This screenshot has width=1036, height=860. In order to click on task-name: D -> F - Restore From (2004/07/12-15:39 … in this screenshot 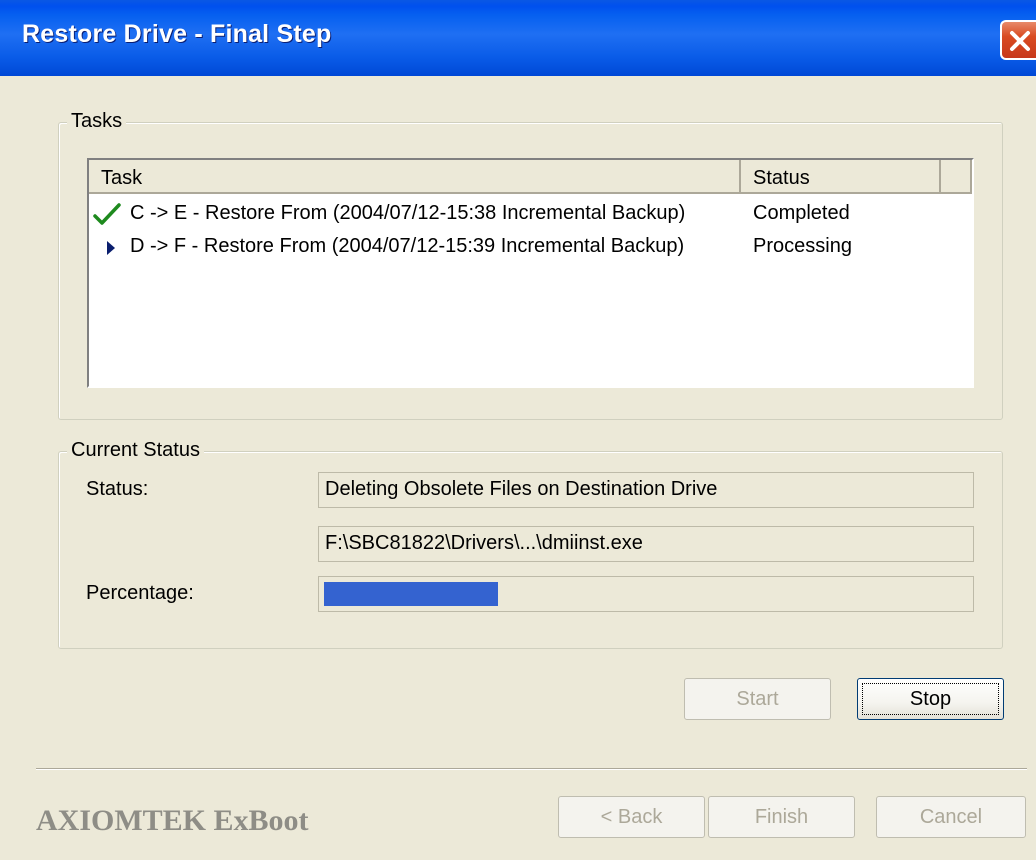, I will do `click(407, 246)`.